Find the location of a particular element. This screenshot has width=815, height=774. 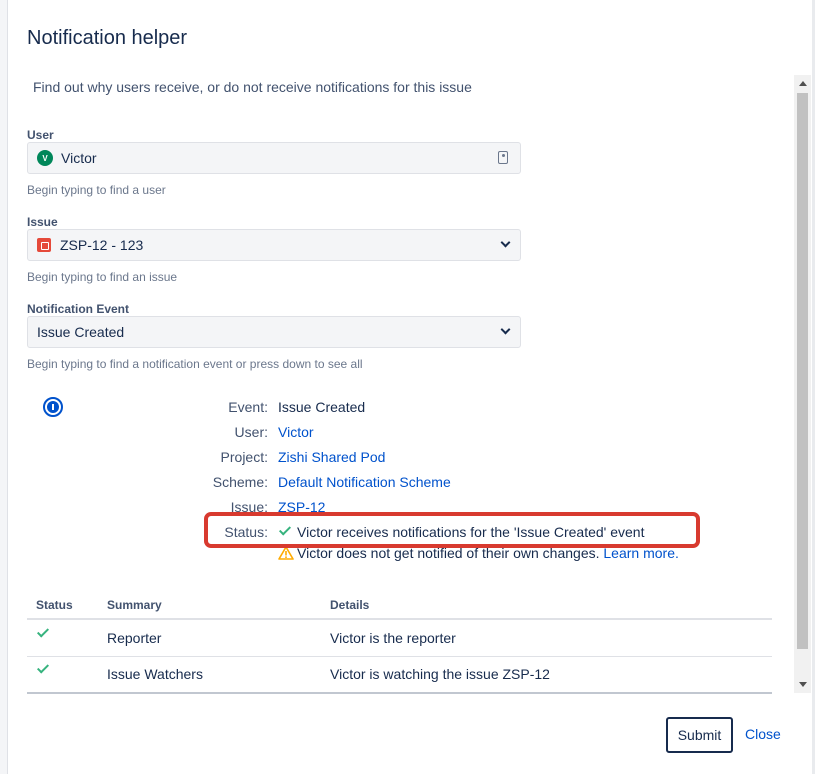

user-label: User is located at coordinates (40, 135).